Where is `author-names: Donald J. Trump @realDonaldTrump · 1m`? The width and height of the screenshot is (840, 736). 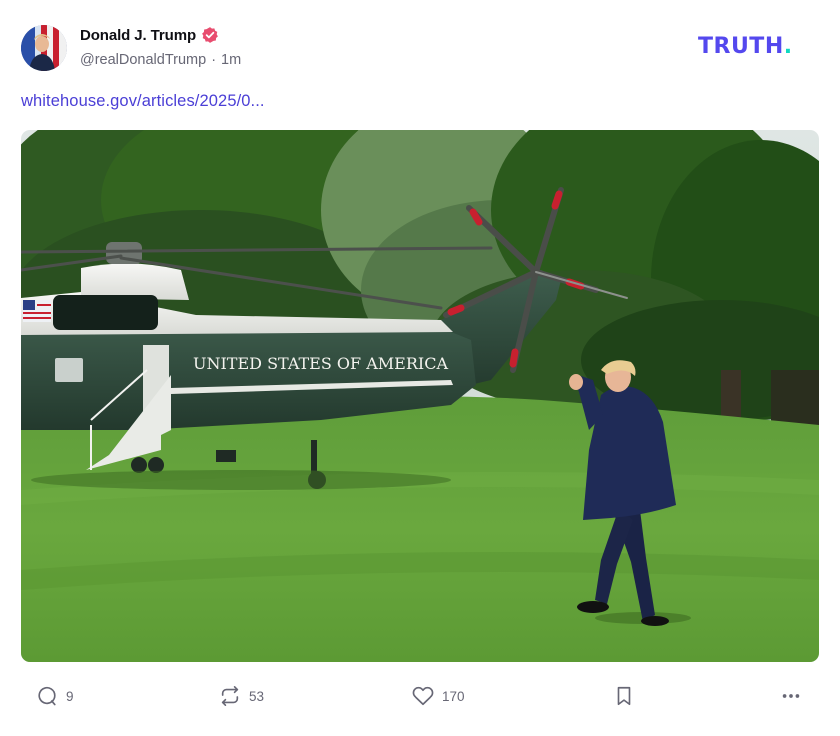 author-names: Donald J. Trump @realDonaldTrump · 1m is located at coordinates (160, 47).